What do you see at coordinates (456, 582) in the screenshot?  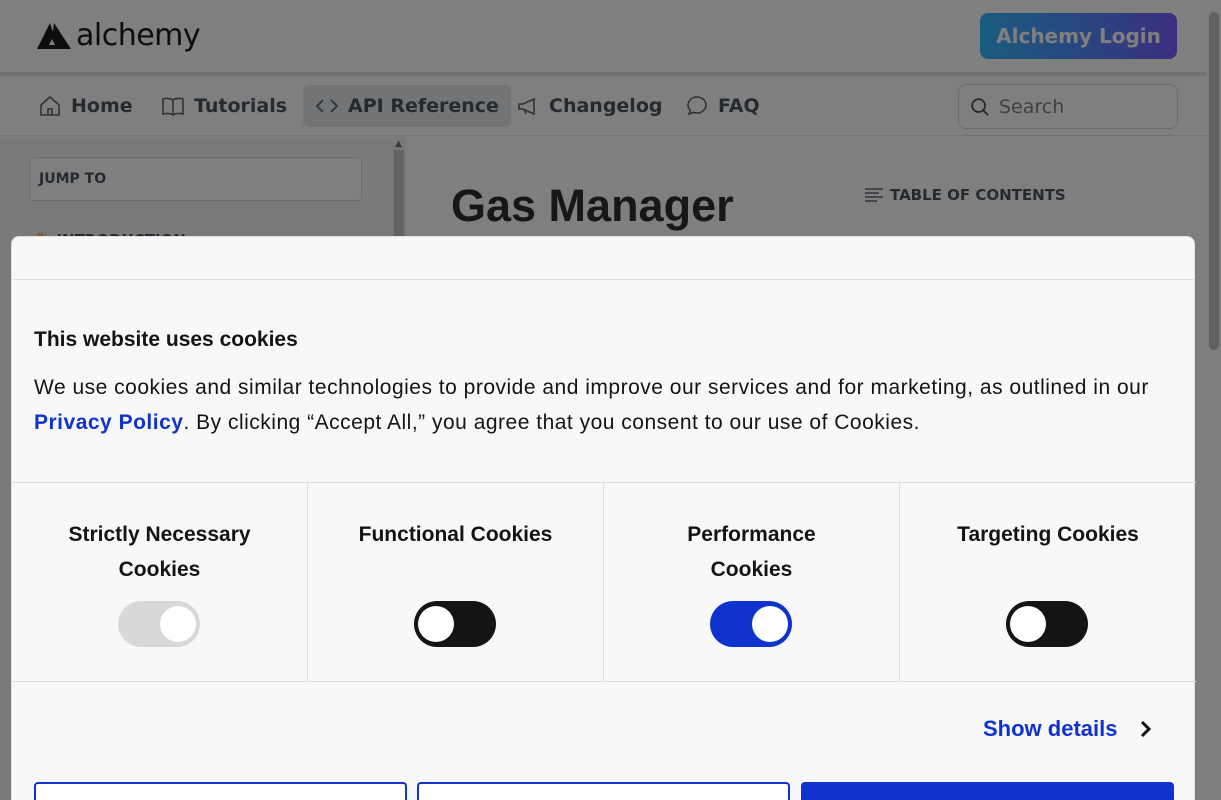 I see `cookie-category-functional: Functional Cookies` at bounding box center [456, 582].